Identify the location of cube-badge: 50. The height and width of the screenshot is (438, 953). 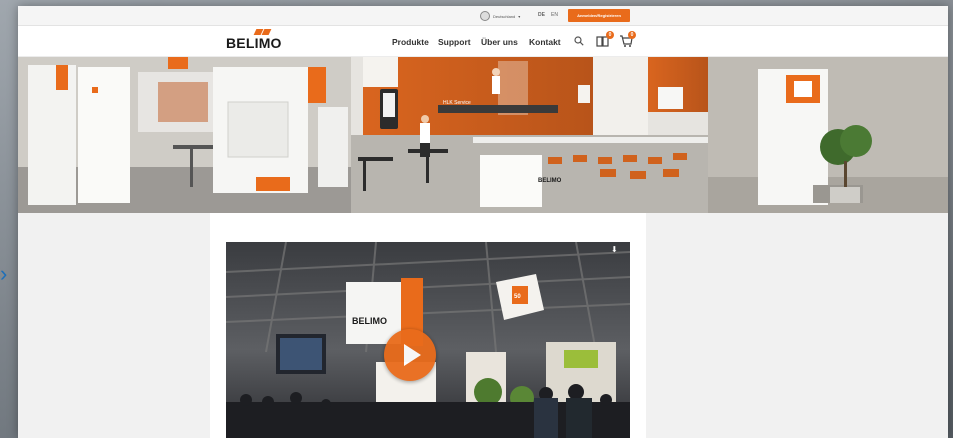
(517, 297).